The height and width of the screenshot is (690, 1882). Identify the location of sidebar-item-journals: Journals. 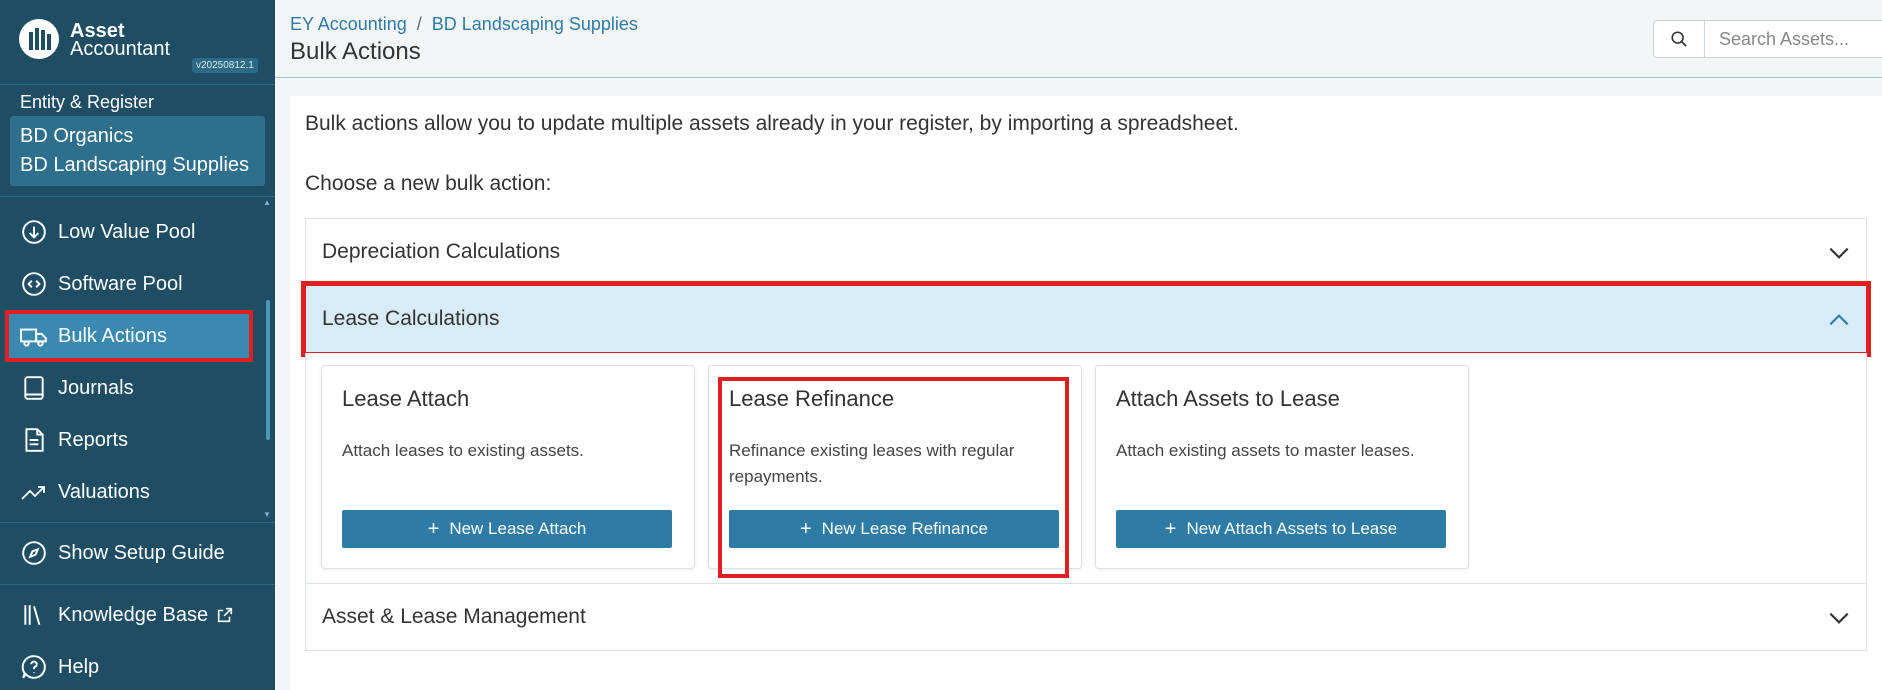
(129, 388).